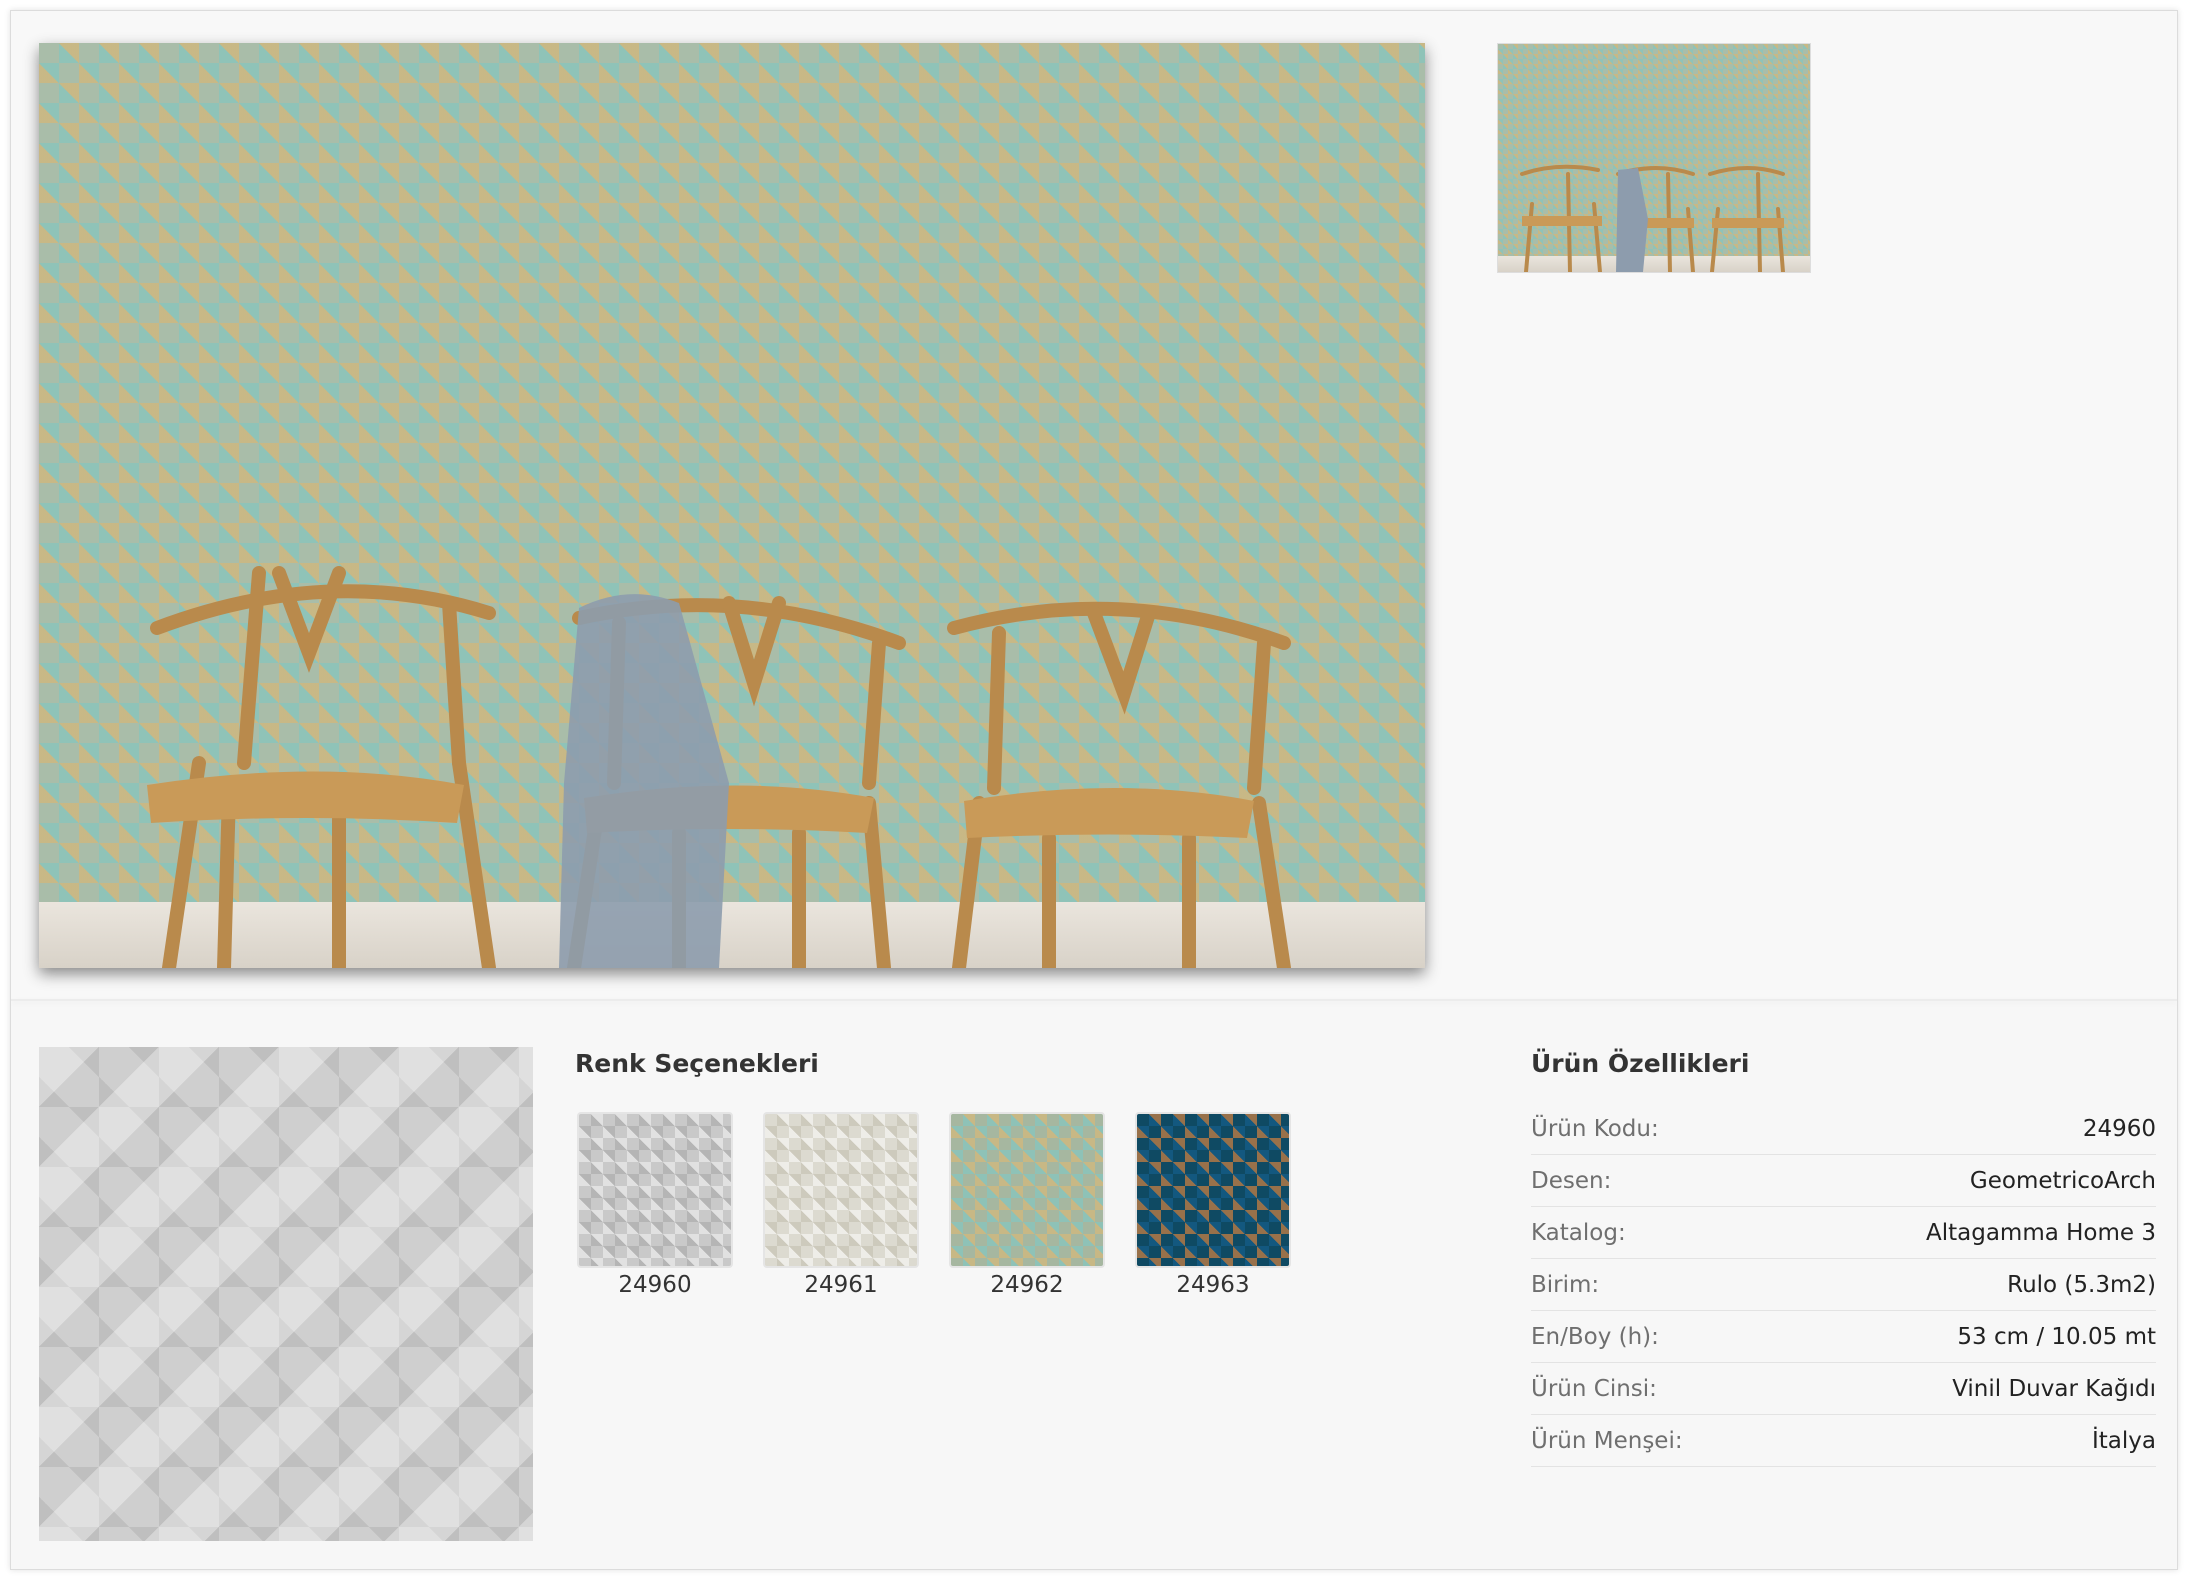  What do you see at coordinates (719, 767) in the screenshot?
I see `chairs-illustration` at bounding box center [719, 767].